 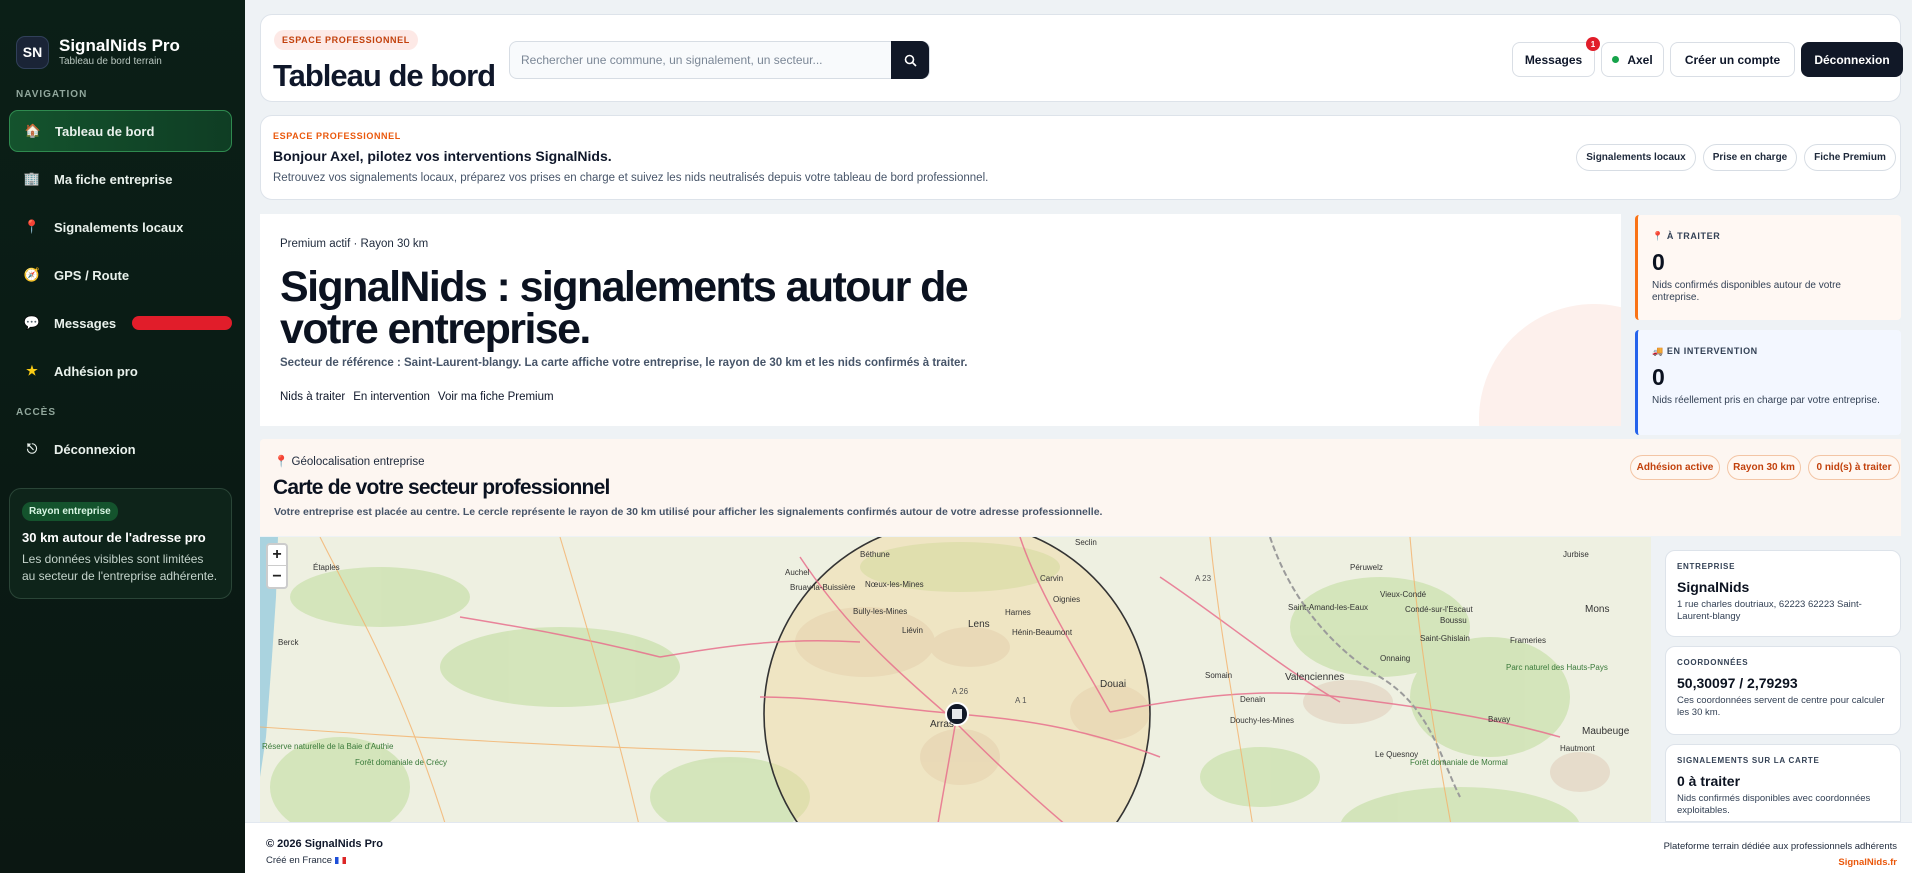 I want to click on sidebar-item-adhesion: ★ Adhésion pro, so click(x=120, y=371).